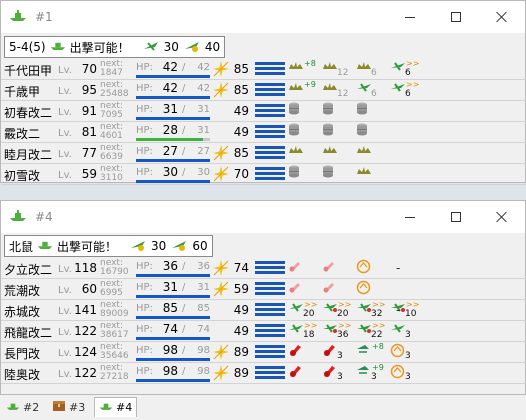 This screenshot has width=526, height=420. What do you see at coordinates (22, 175) in the screenshot?
I see `ship-name: 初雪改` at bounding box center [22, 175].